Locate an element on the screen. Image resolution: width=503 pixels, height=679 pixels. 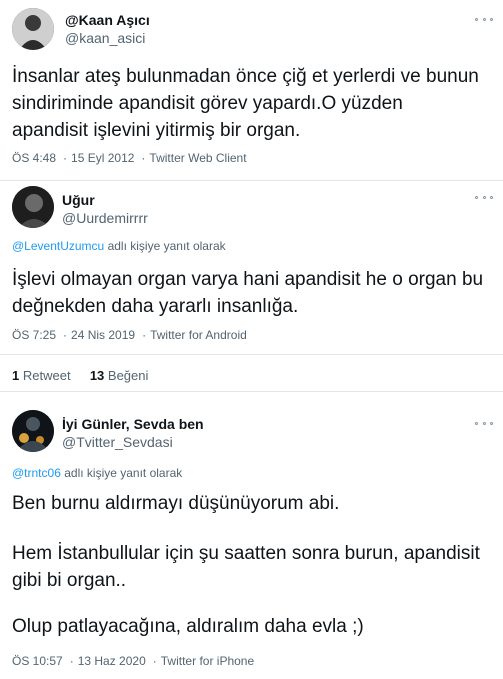
tweet-meta: ÖS 10:57 · 13 Haz 2020 · Twitter for iPhone is located at coordinates (134, 661).